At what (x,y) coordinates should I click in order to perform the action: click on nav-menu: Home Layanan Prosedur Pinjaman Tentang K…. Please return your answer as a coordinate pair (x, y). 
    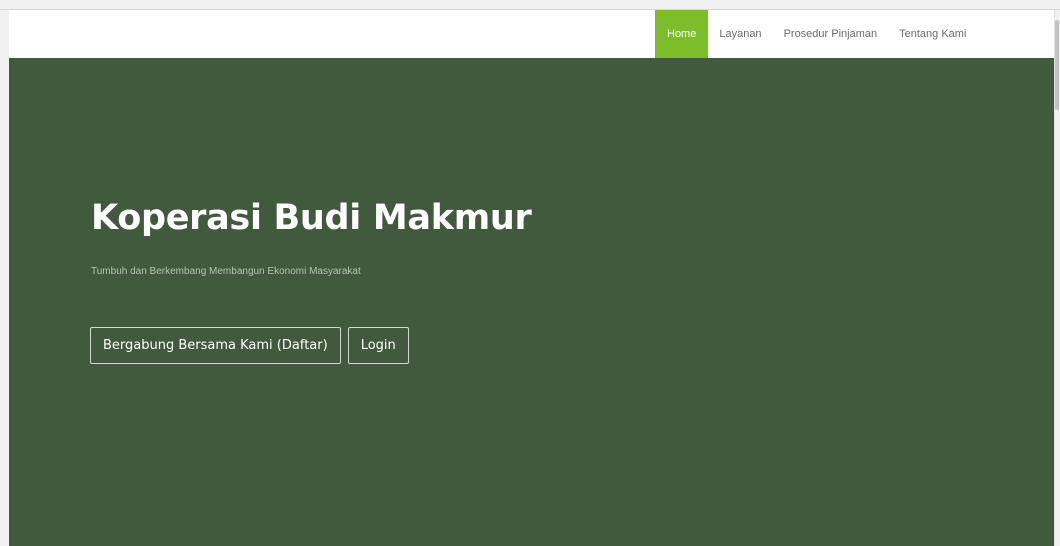
    Looking at the image, I should click on (816, 34).